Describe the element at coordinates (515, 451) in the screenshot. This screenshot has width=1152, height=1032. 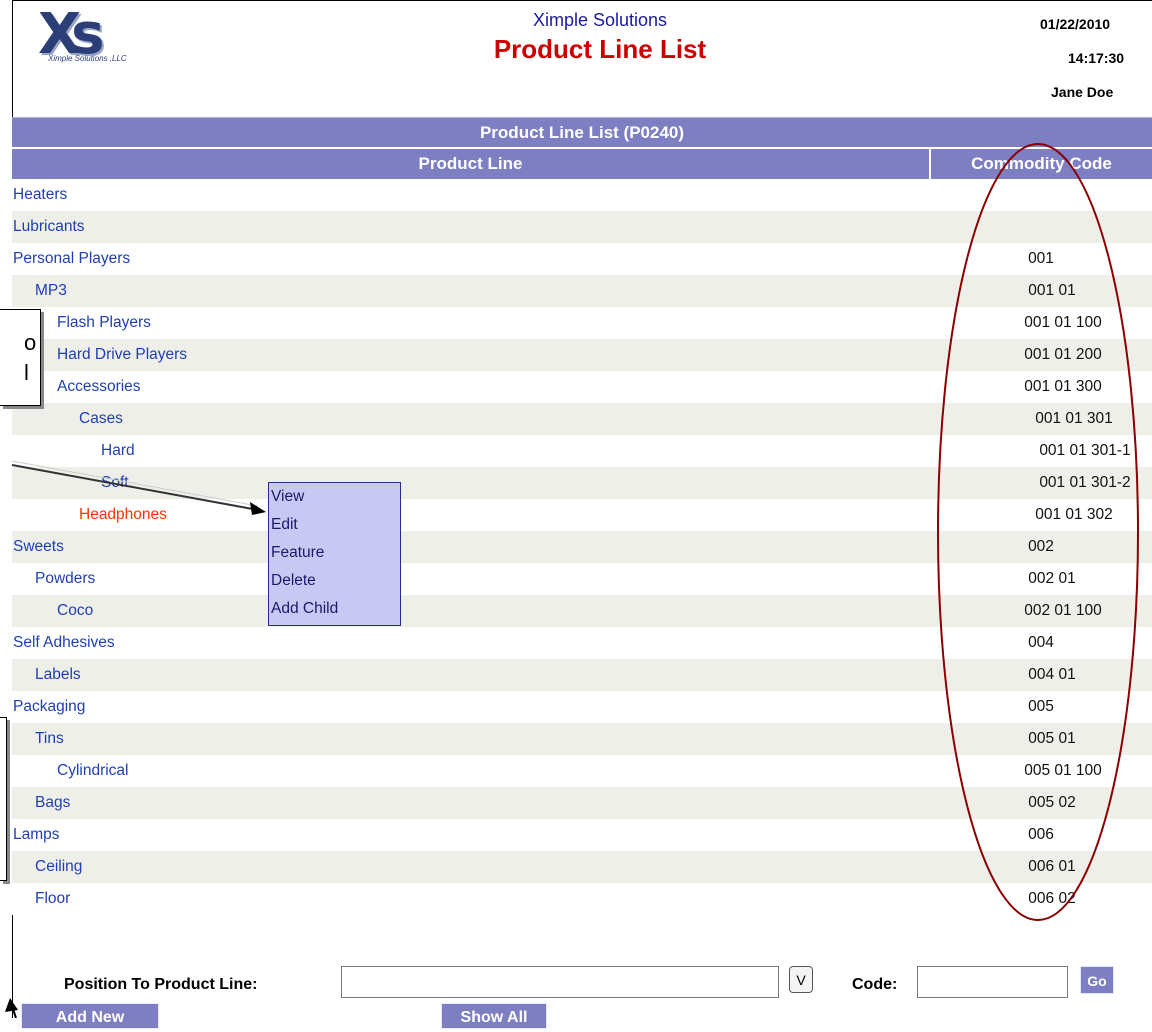
I see `product-line-link: Hard` at that location.